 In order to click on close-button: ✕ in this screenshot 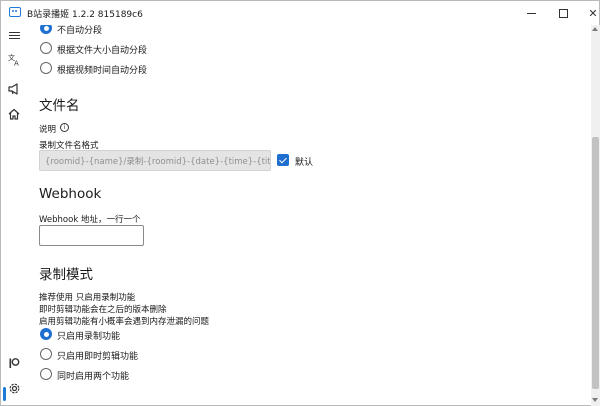, I will do `click(585, 13)`.